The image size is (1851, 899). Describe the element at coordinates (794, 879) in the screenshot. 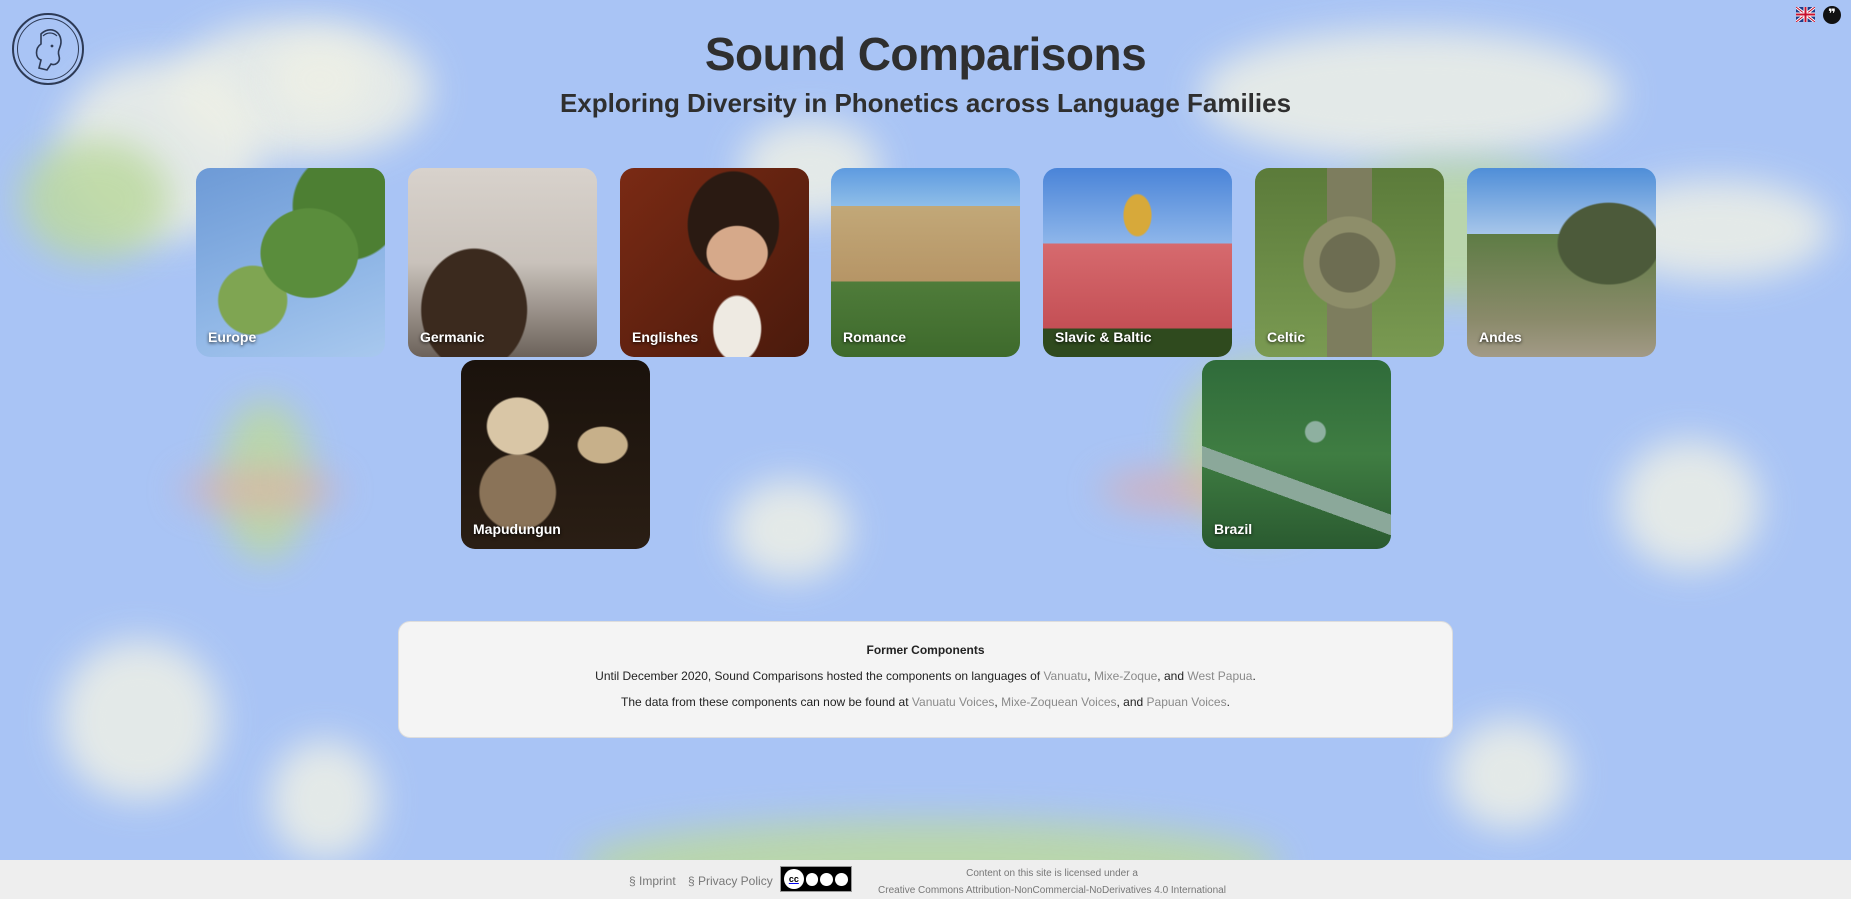

I see `cc-logo-icon: cc` at that location.